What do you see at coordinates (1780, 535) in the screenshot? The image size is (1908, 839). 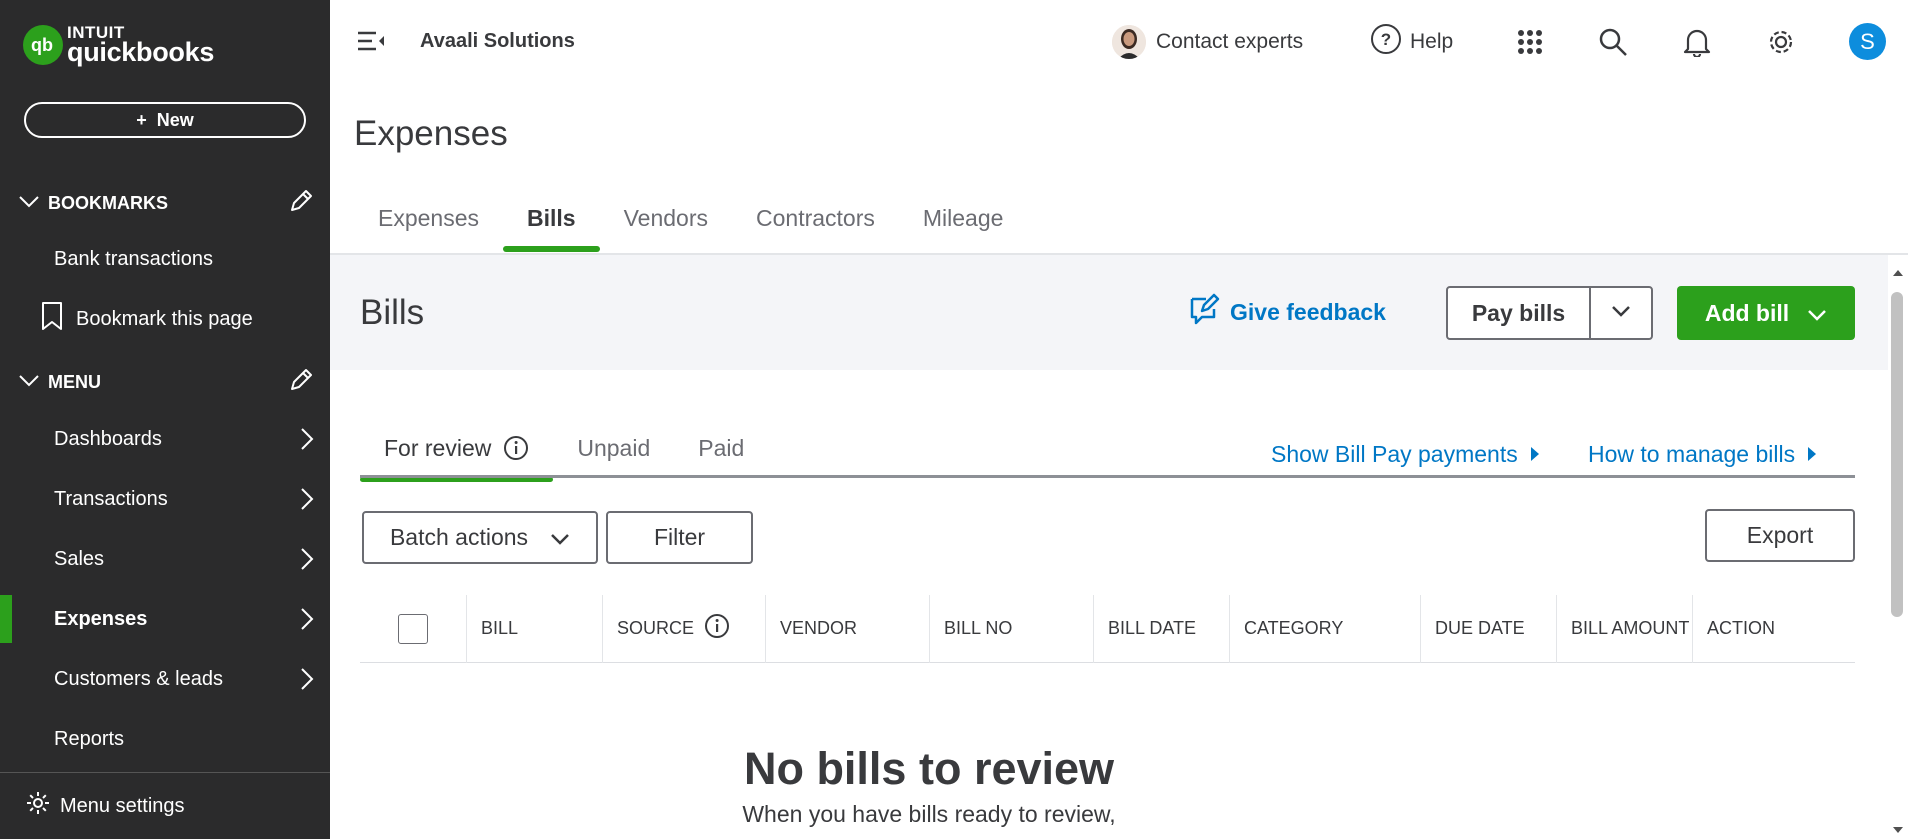 I see `export-button: Export` at bounding box center [1780, 535].